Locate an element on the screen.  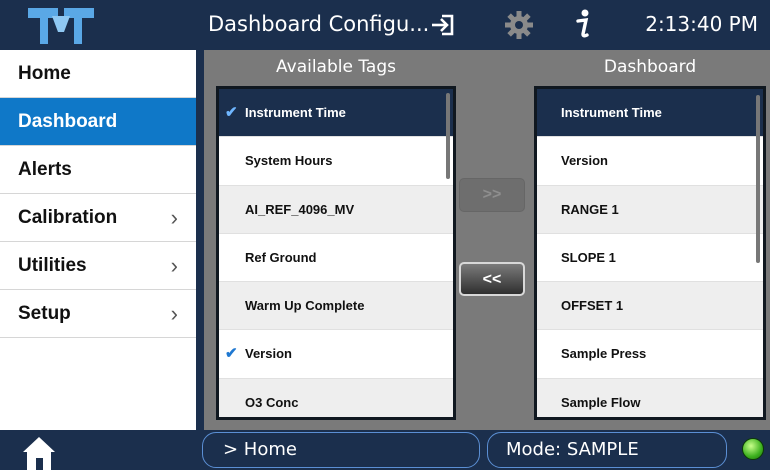
list-item: System Hours is located at coordinates (336, 161).